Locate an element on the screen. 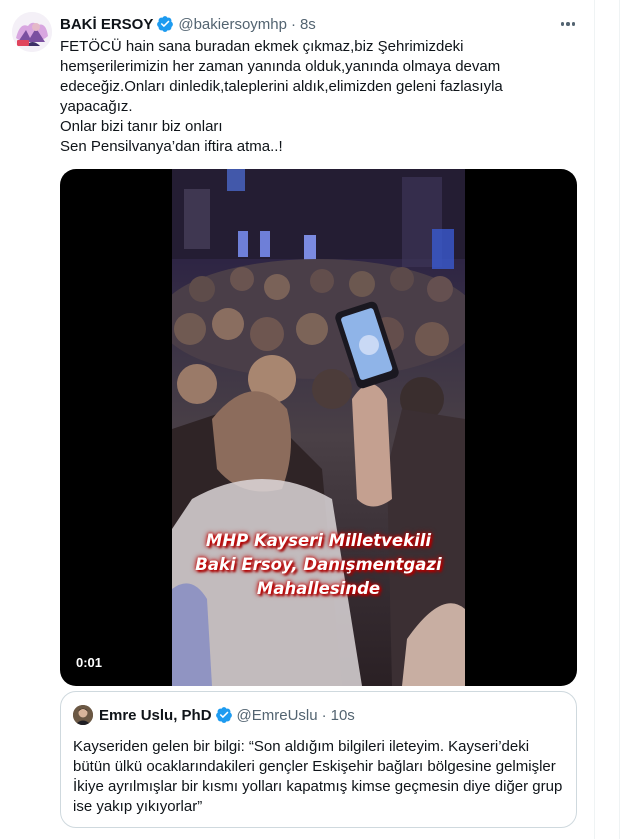 Image resolution: width=627 pixels, height=839 pixels. caption-line-3: Mahallesinde is located at coordinates (318, 588).